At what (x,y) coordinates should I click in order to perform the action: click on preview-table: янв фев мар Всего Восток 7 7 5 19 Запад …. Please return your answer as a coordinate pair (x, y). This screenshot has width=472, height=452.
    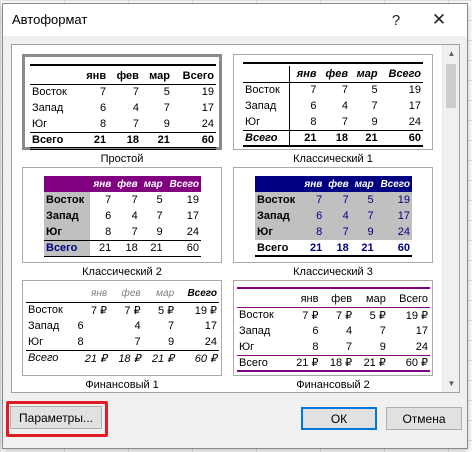
    Looking at the image, I should click on (333, 216).